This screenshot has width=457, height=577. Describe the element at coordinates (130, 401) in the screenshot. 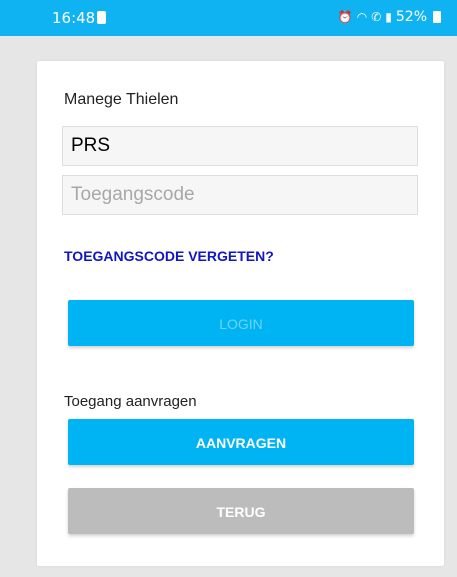

I see `request-access-label: Toegang aanvragen` at that location.